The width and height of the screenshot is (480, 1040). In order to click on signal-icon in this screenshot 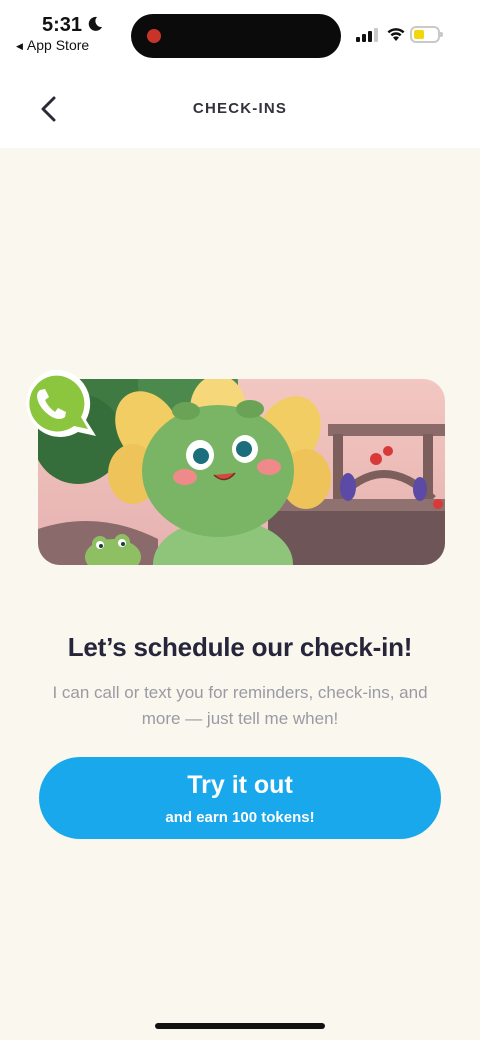, I will do `click(367, 35)`.